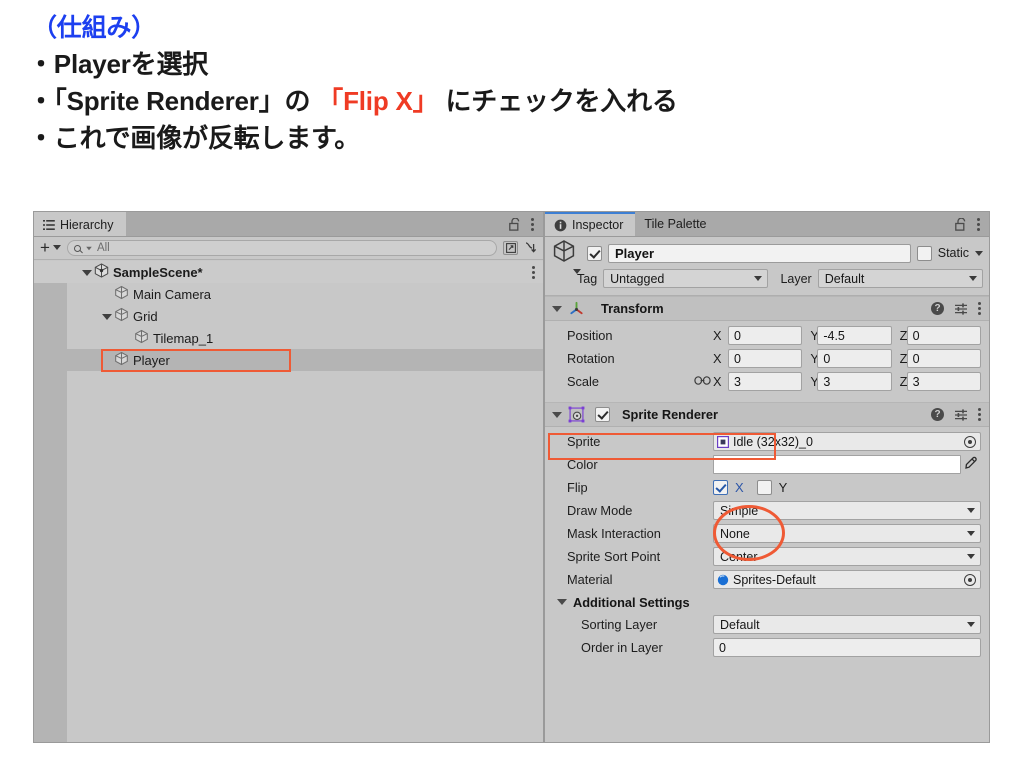 This screenshot has width=1024, height=768. I want to click on scene-kebab-menu-icon, so click(533, 272).